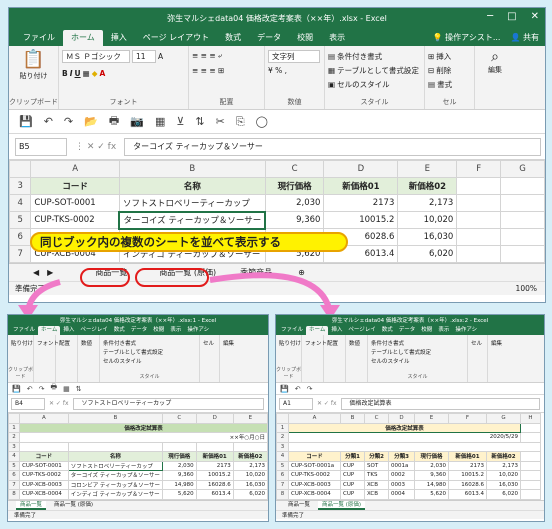  I want to click on cell: CUP-SOT-0001, so click(44, 465).